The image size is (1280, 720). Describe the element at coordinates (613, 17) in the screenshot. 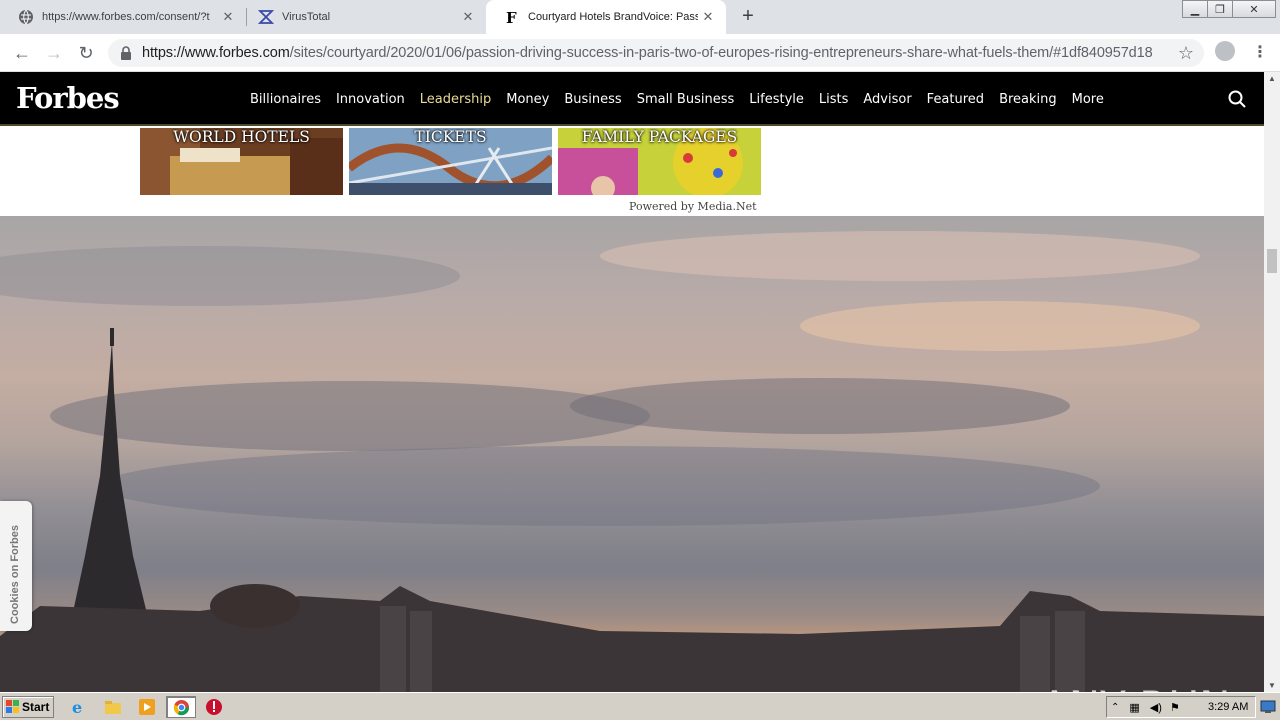

I see `tab-title: Courtyard Hotels BrandVoice: Passio` at that location.